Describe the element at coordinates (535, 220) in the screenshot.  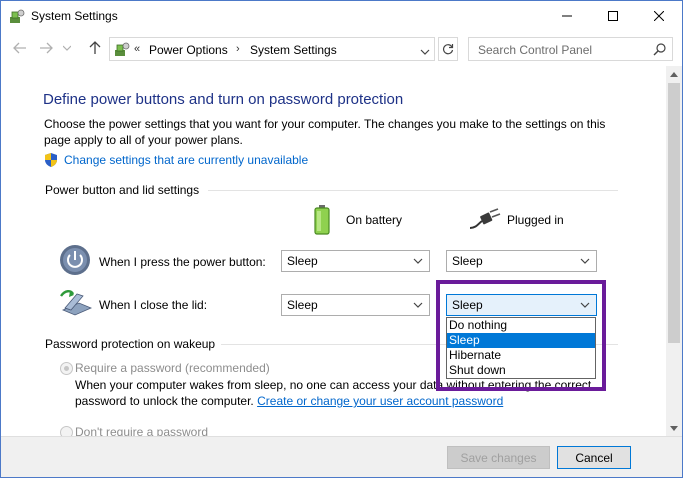
I see `column-plugged-in: Plugged in` at that location.